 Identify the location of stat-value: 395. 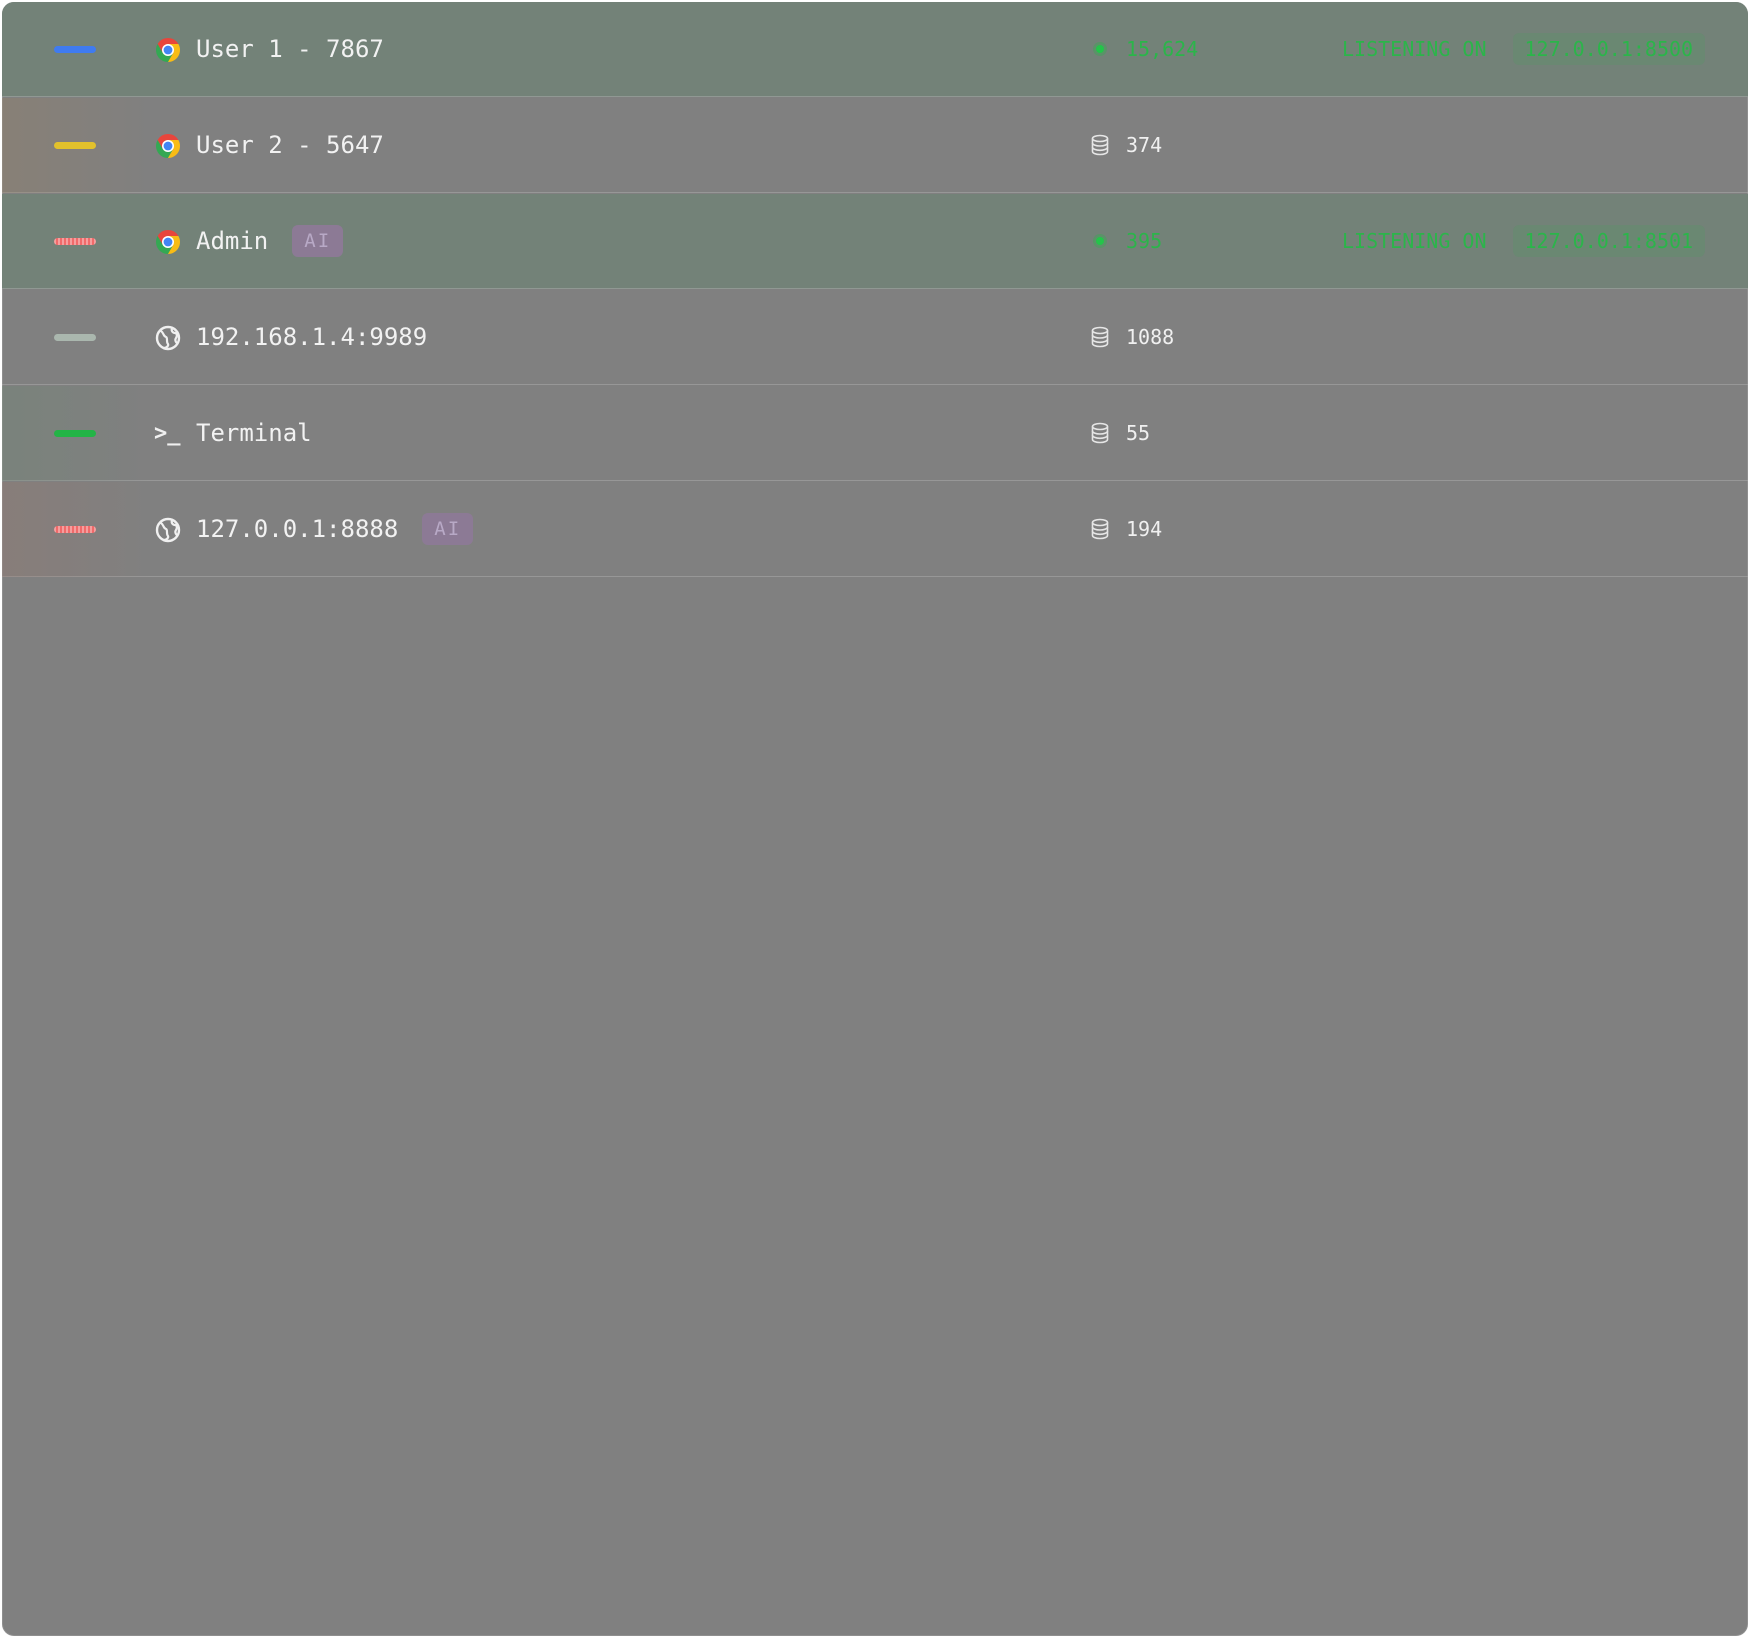
(1144, 241).